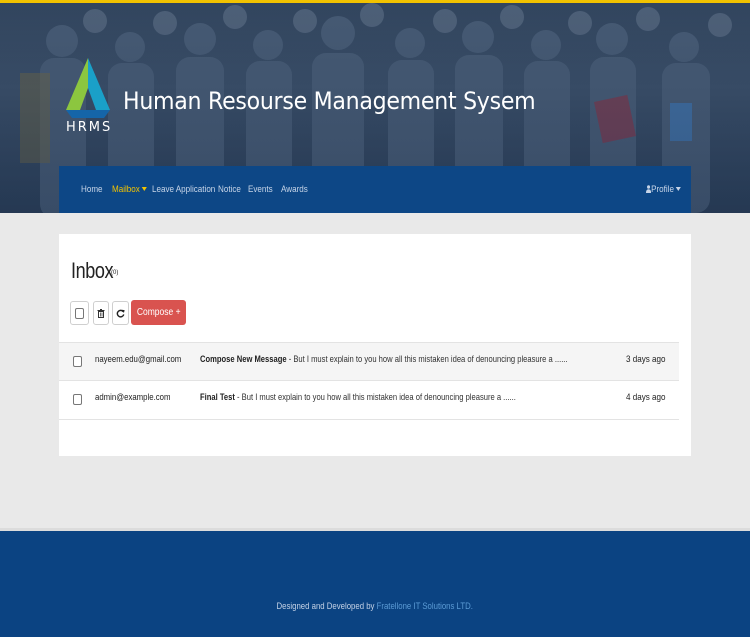 This screenshot has height=637, width=750. What do you see at coordinates (138, 359) in the screenshot?
I see `message-sender: nayeem.edu@gmail.com` at bounding box center [138, 359].